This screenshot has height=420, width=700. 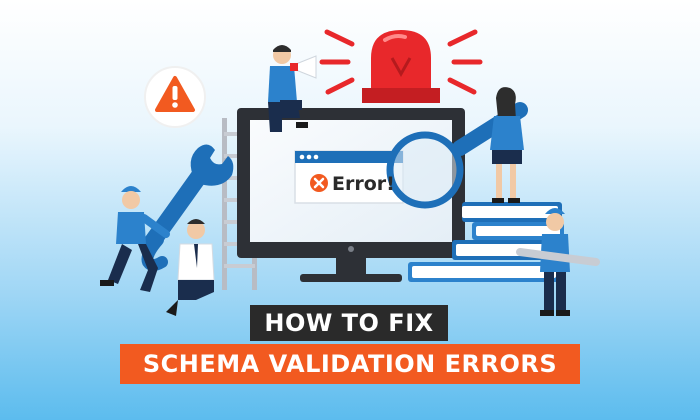 I want to click on headline-line-2: SCHEMA VALIDATION ERRORS, so click(x=350, y=364).